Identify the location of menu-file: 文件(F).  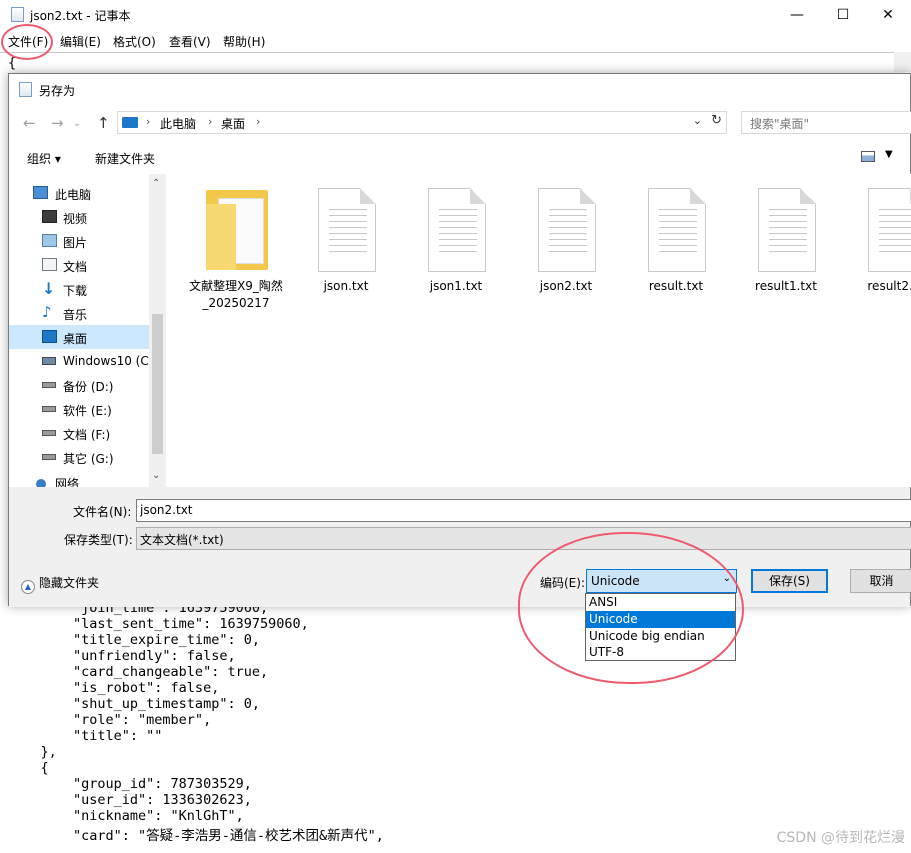
(28, 41).